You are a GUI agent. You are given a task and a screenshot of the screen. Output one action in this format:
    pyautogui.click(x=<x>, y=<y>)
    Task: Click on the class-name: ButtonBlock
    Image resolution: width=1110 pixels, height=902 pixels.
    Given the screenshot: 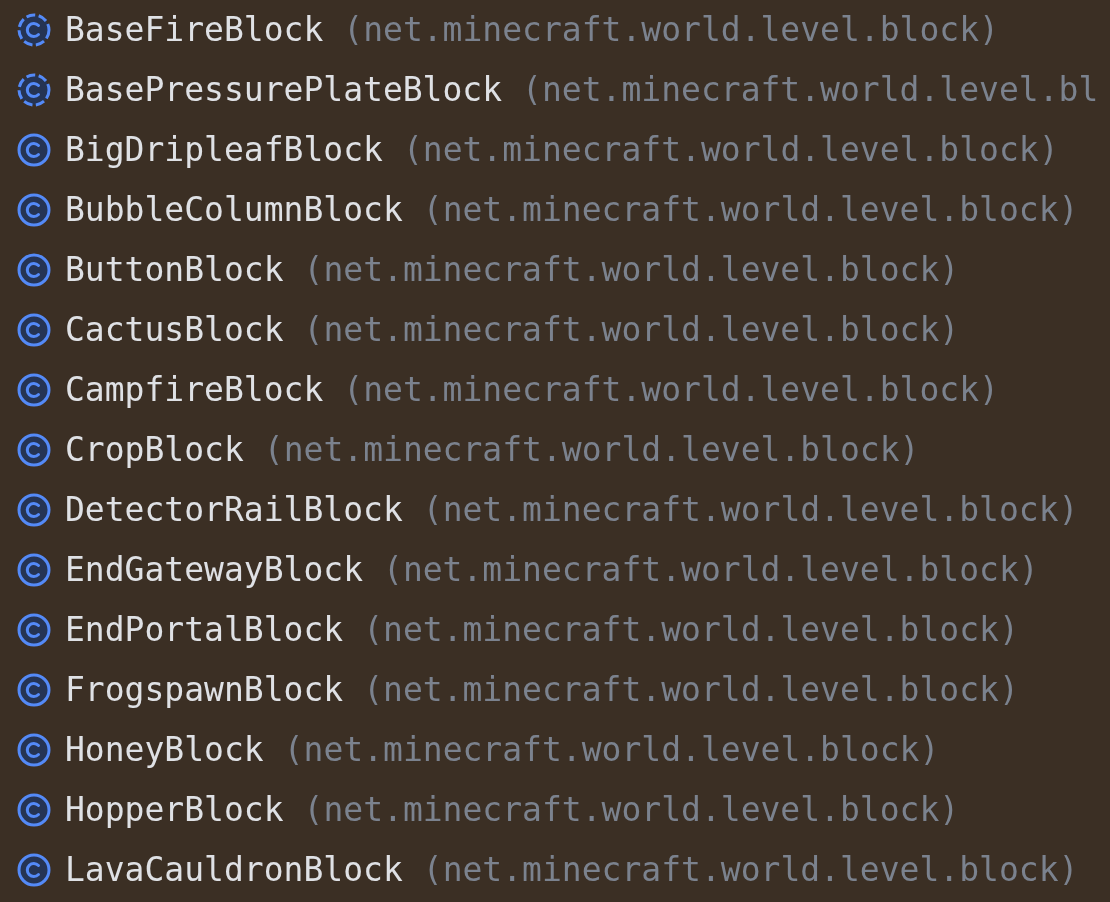 What is the action you would take?
    pyautogui.click(x=174, y=270)
    